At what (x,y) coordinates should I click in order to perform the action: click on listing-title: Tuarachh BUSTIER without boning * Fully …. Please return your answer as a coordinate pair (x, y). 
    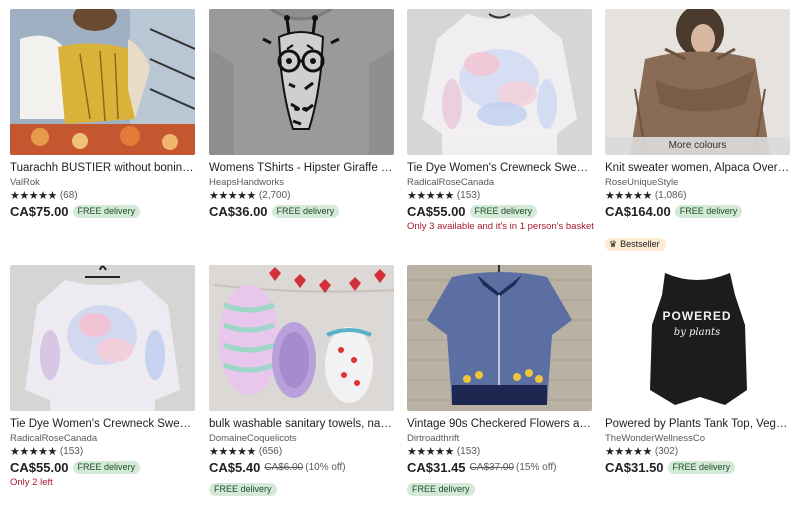
    Looking at the image, I should click on (102, 168).